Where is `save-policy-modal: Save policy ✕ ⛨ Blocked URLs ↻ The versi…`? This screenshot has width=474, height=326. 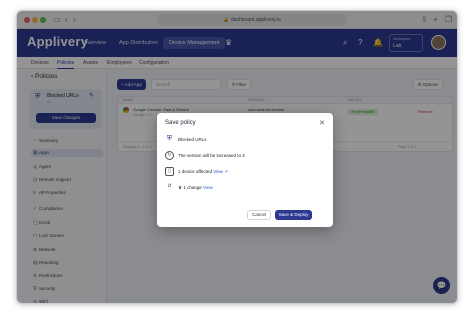
save-policy-modal: Save policy ✕ ⛨ Blocked URLs ↻ The versi… is located at coordinates (245, 170).